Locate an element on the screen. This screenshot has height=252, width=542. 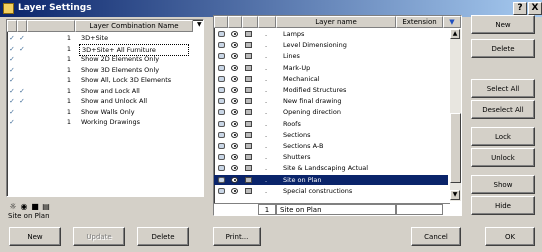
edit-layer-name-field: Site on Plan is located at coordinates (336, 209).